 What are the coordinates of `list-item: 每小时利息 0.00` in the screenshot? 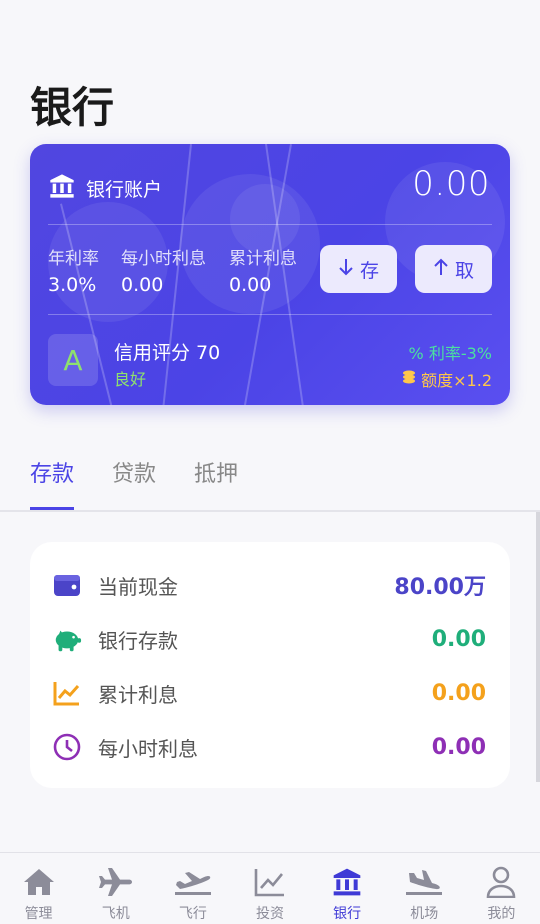 It's located at (269, 747).